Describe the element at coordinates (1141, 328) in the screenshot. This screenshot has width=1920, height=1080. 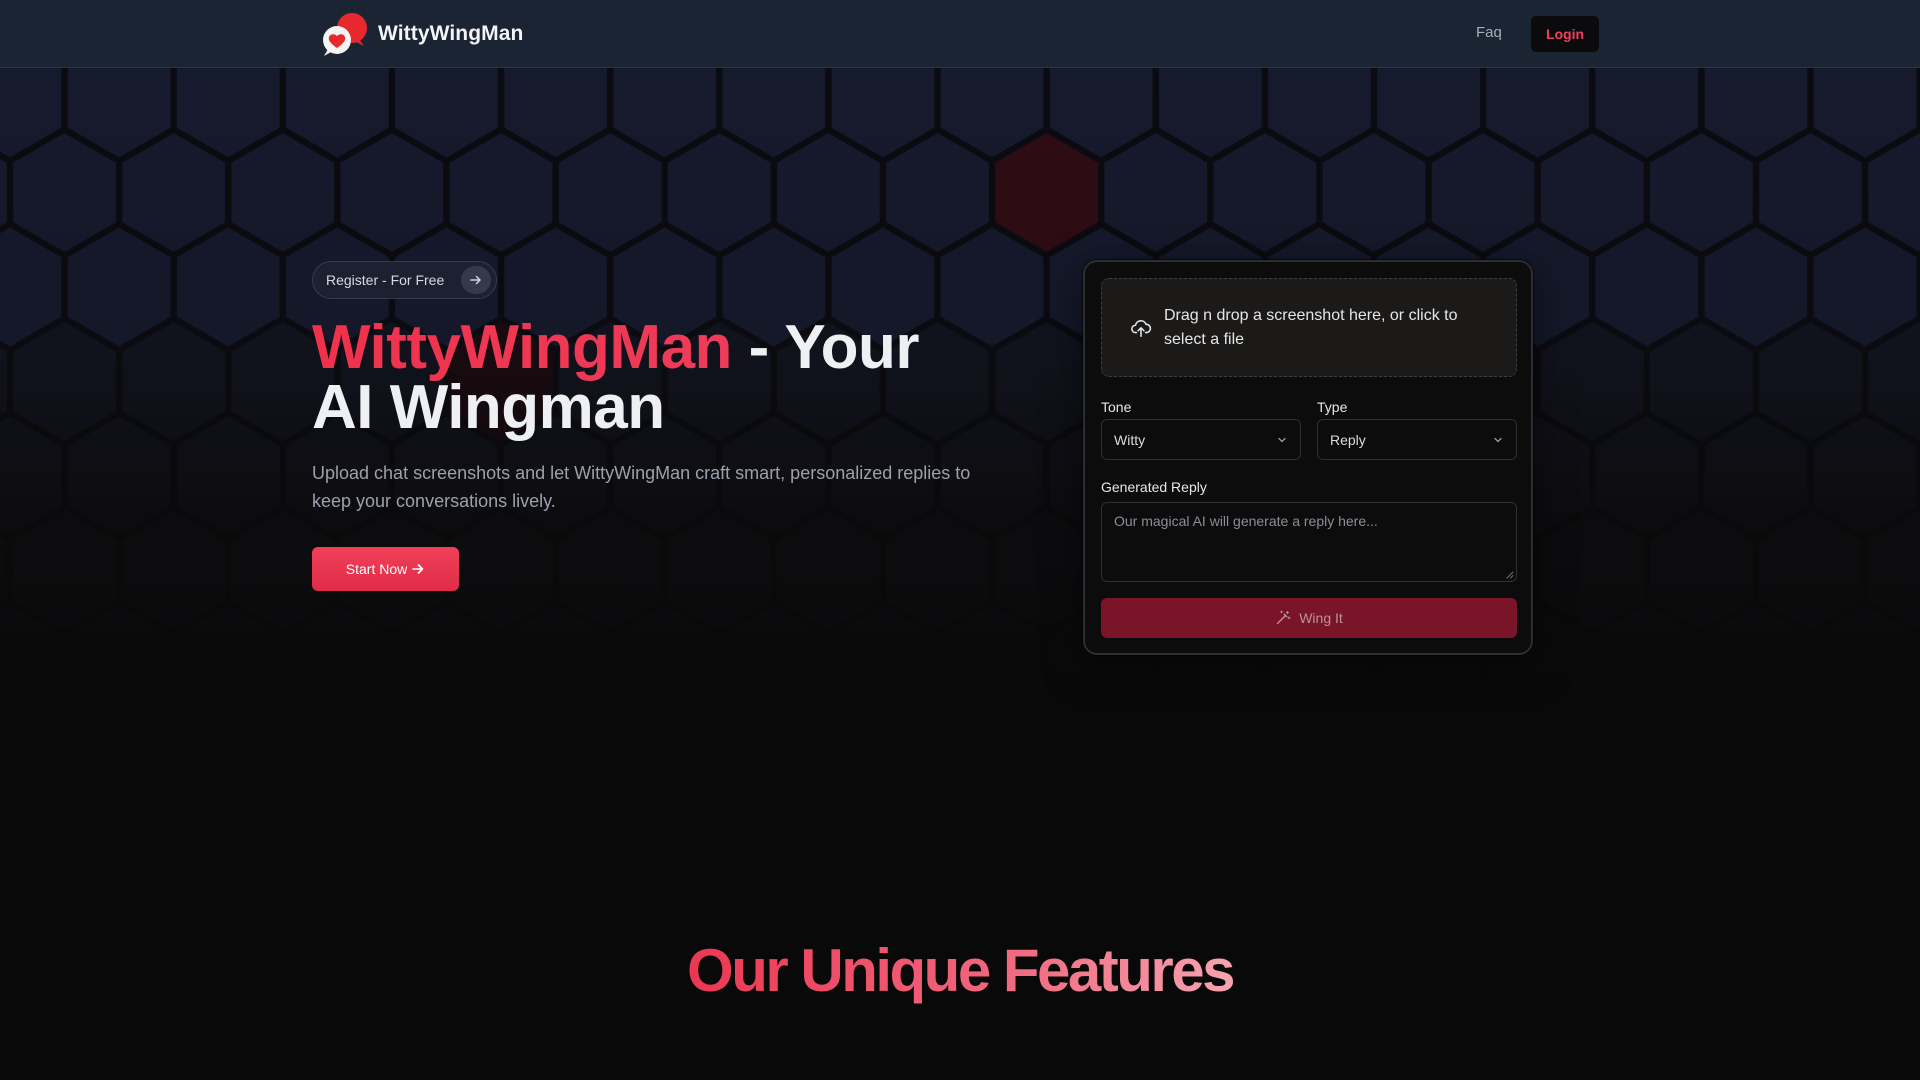
I see `cloud-upload-icon` at that location.